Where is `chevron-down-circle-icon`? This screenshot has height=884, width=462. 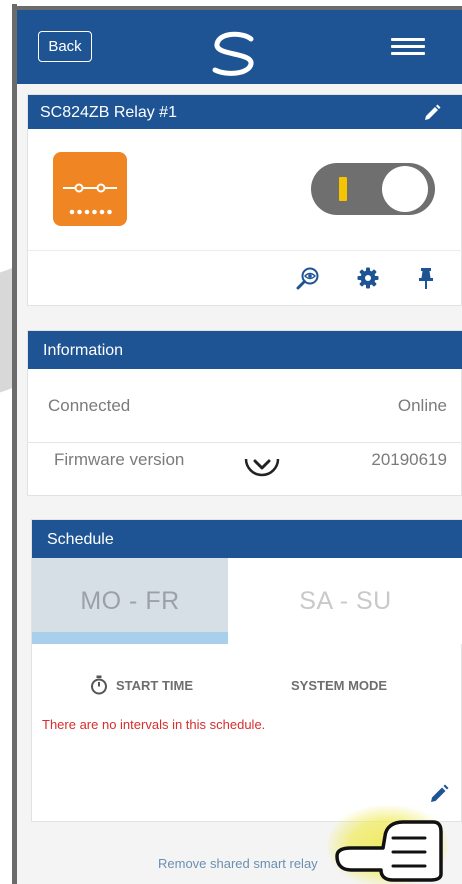
chevron-down-circle-icon is located at coordinates (262, 467).